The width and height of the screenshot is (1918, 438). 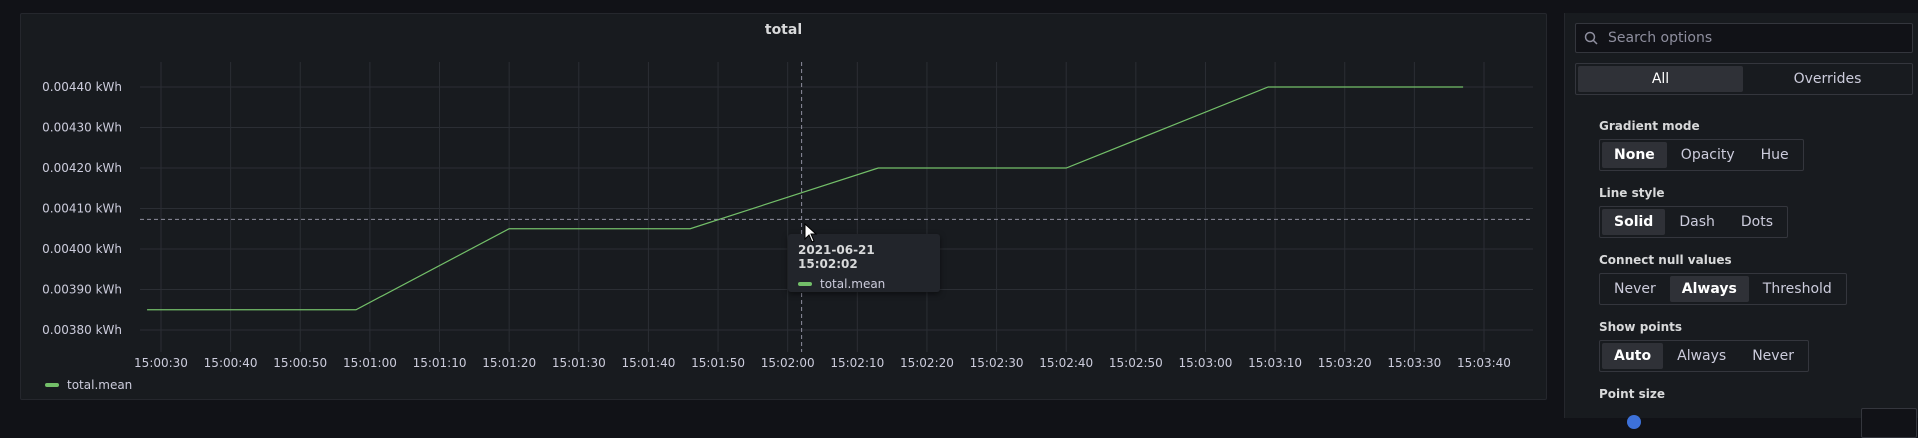 I want to click on y-tick-label: 0.00400 kWh, so click(x=82, y=249).